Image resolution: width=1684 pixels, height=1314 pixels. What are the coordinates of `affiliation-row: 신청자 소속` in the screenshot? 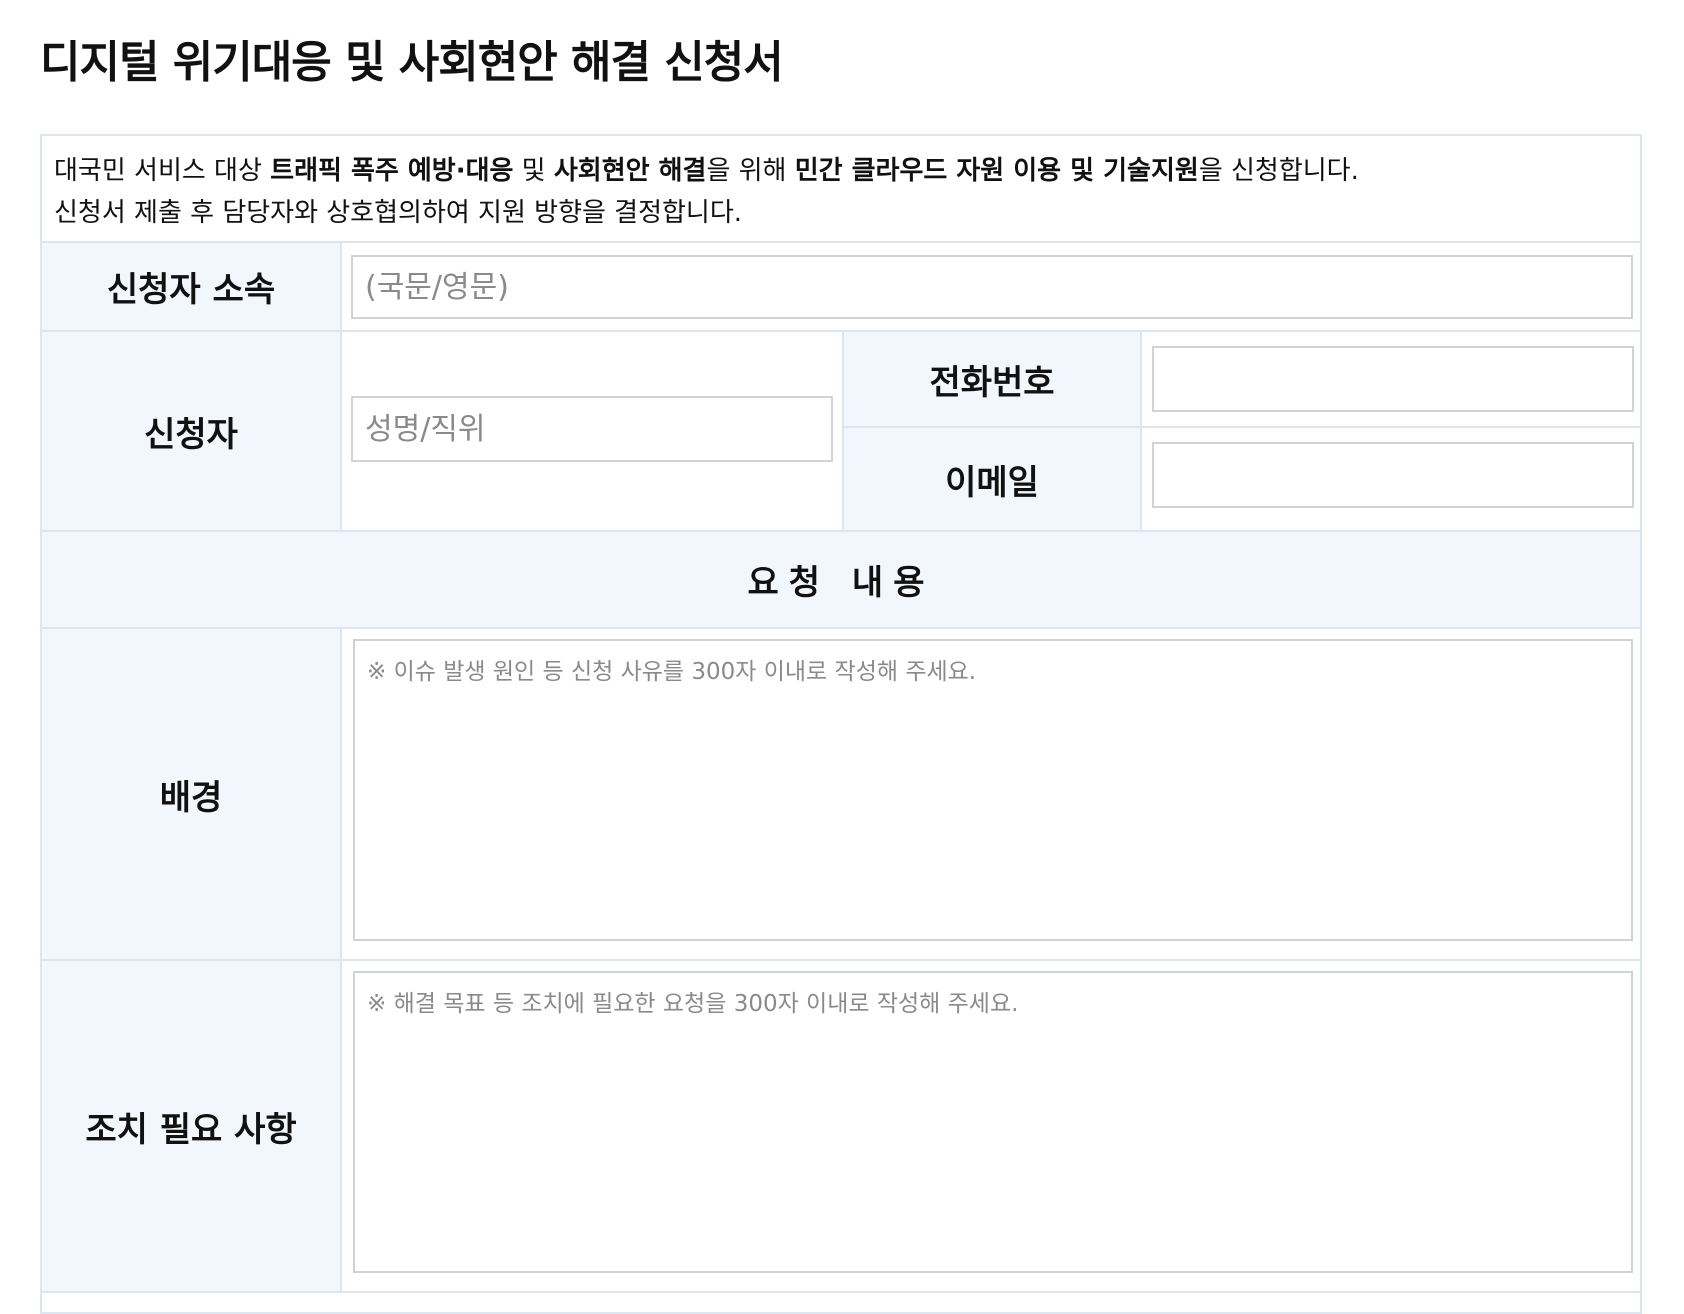 It's located at (841, 287).